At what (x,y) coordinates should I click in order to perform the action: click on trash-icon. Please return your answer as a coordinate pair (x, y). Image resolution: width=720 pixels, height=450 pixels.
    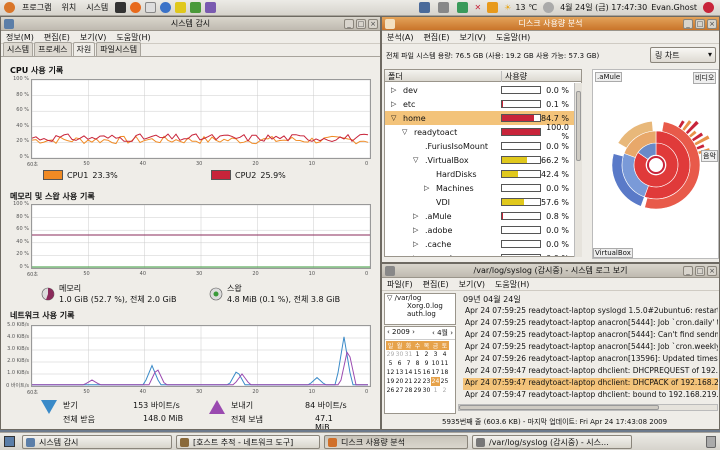
    Looking at the image, I should click on (711, 442).